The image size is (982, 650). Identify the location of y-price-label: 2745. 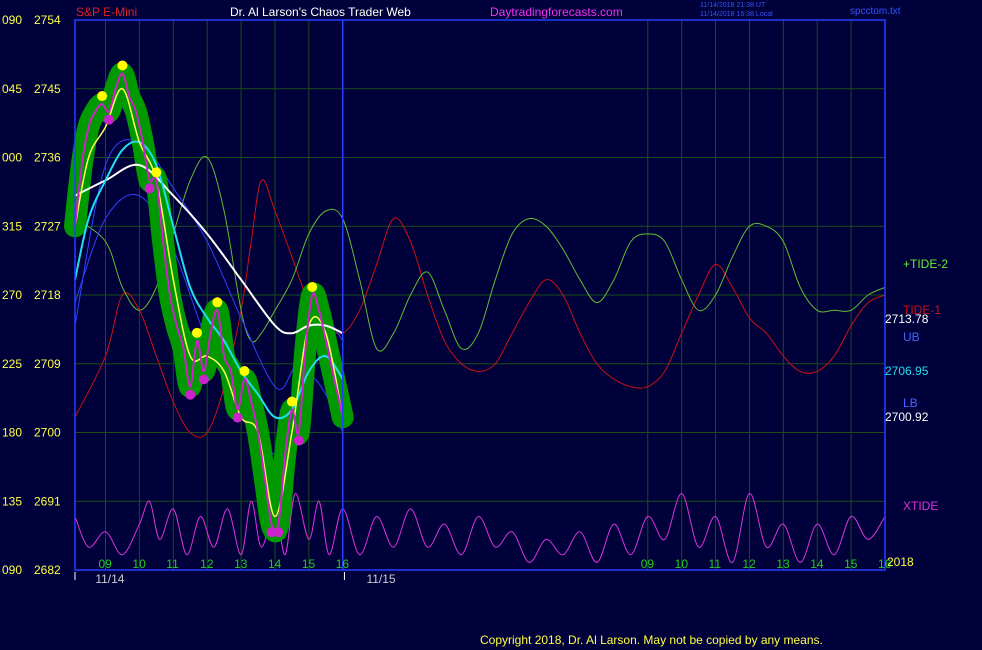
(47, 89).